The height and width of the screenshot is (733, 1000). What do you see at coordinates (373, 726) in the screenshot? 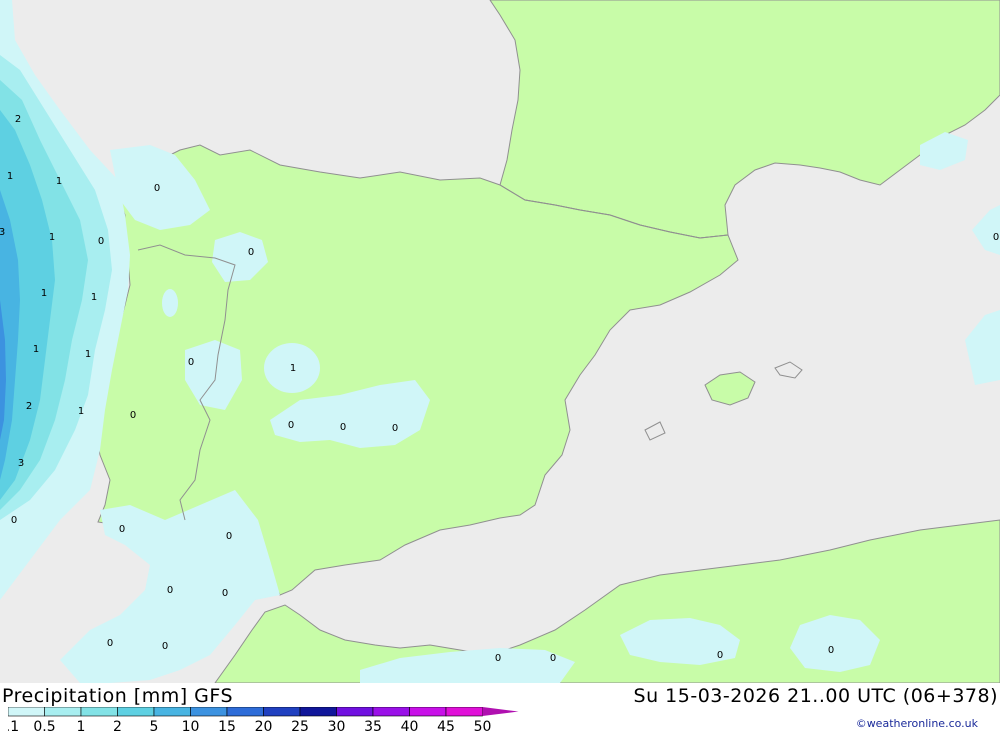
I see `scale-label: 35` at bounding box center [373, 726].